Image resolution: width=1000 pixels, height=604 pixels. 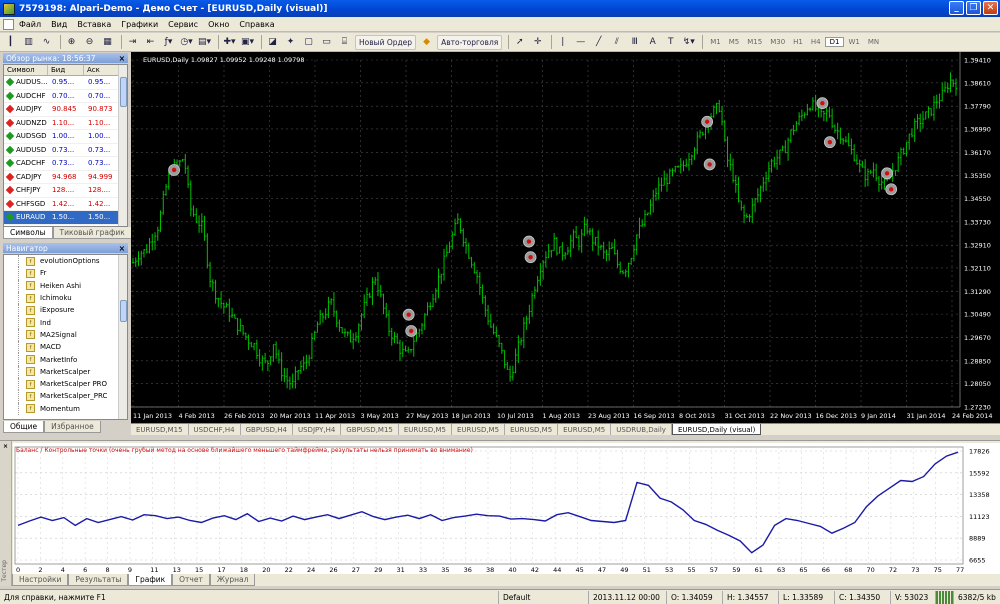 I want to click on horizontal-line-icon: —, so click(x=580, y=42).